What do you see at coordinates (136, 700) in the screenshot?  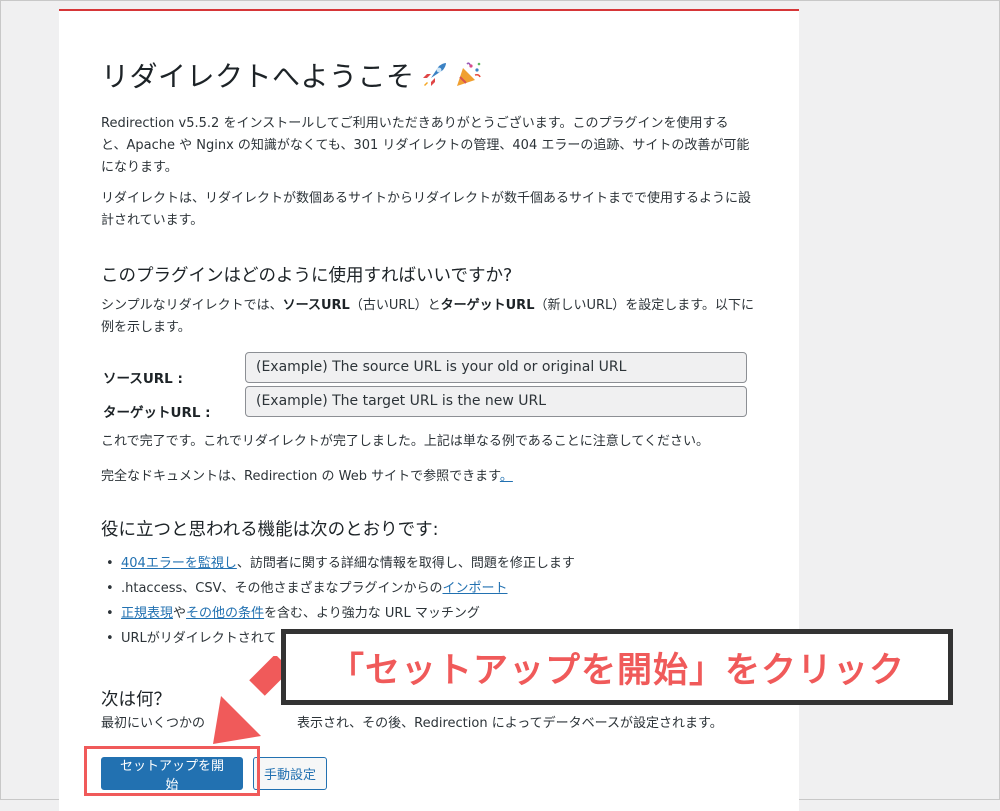 I see `next-heading: 次は何？` at bounding box center [136, 700].